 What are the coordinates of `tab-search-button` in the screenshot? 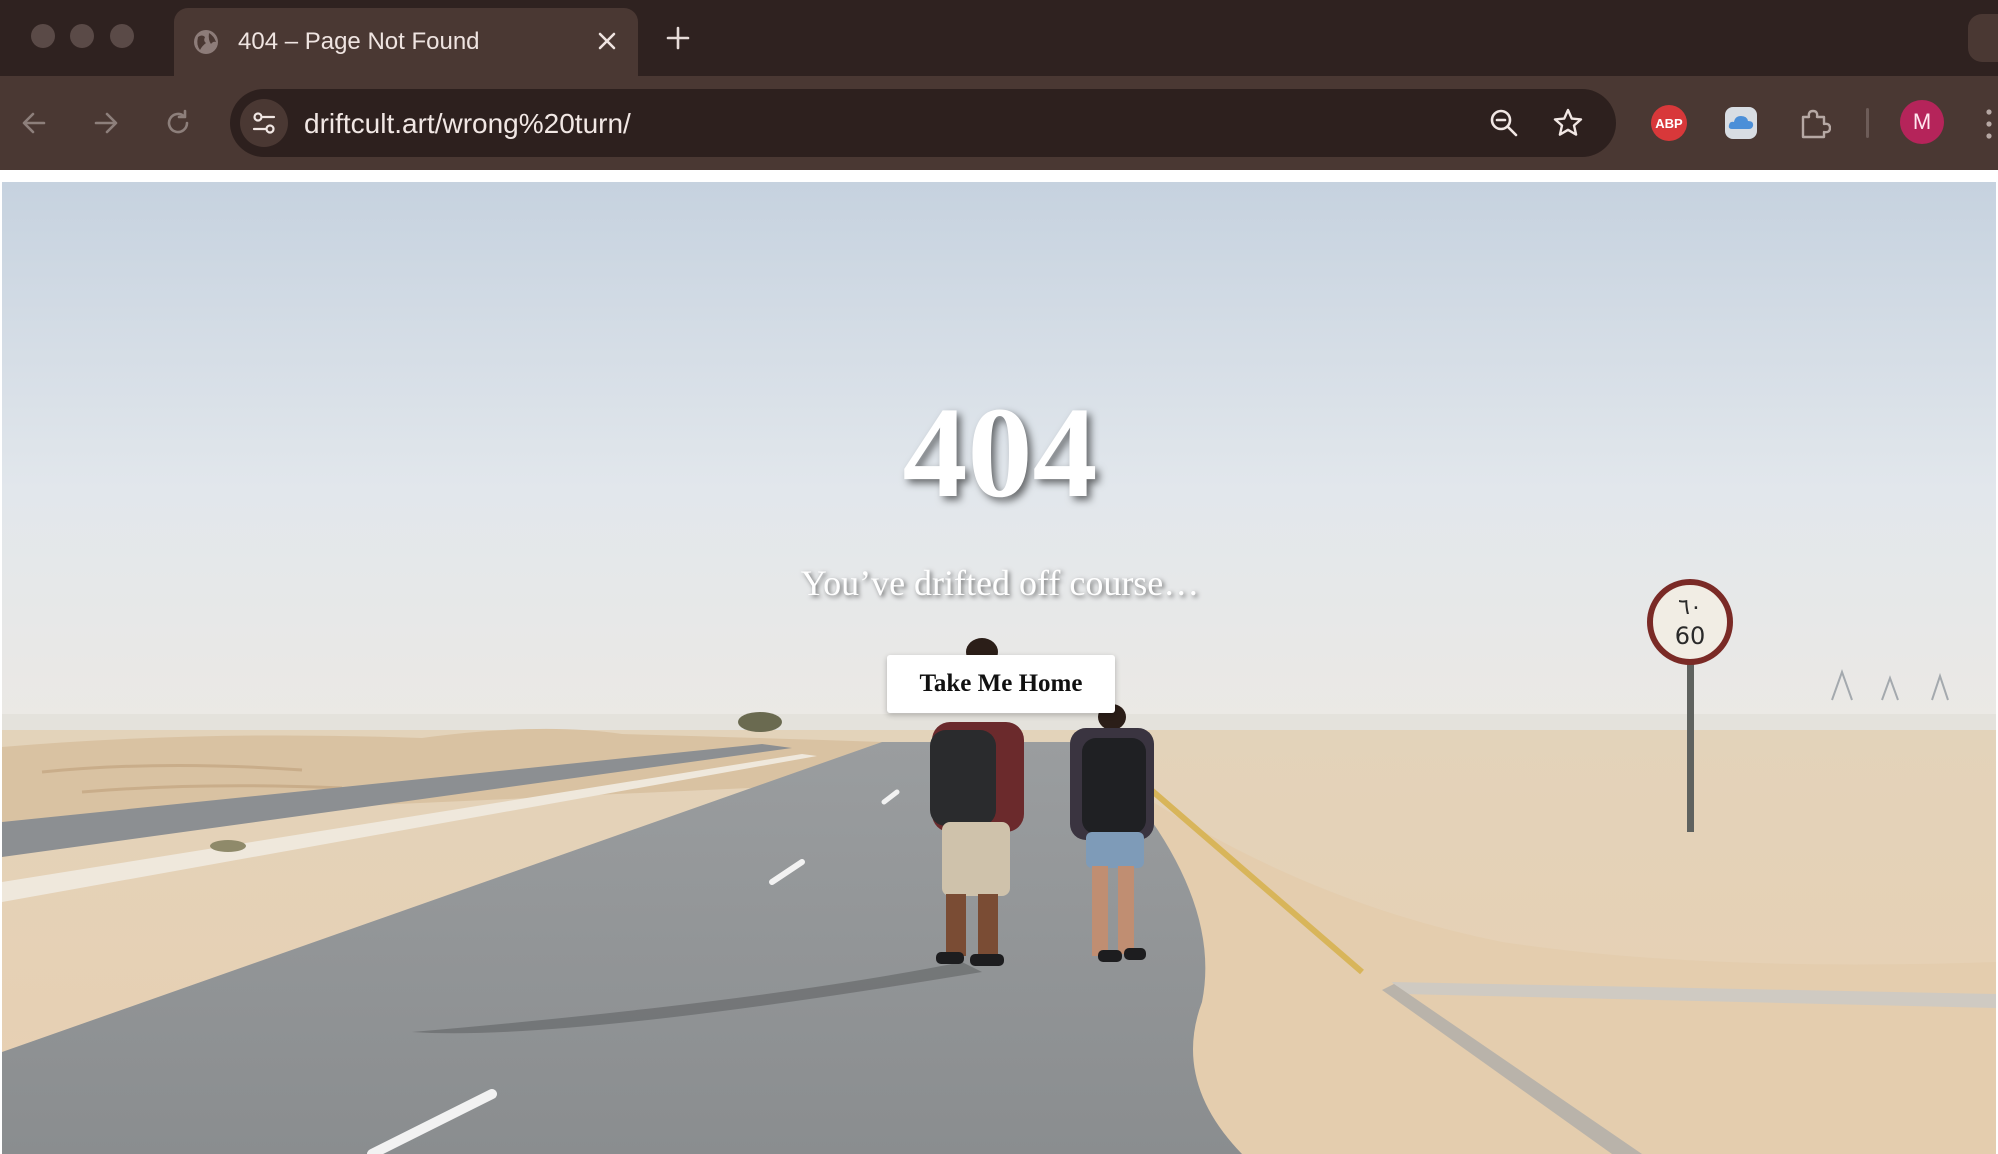 It's located at (1983, 38).